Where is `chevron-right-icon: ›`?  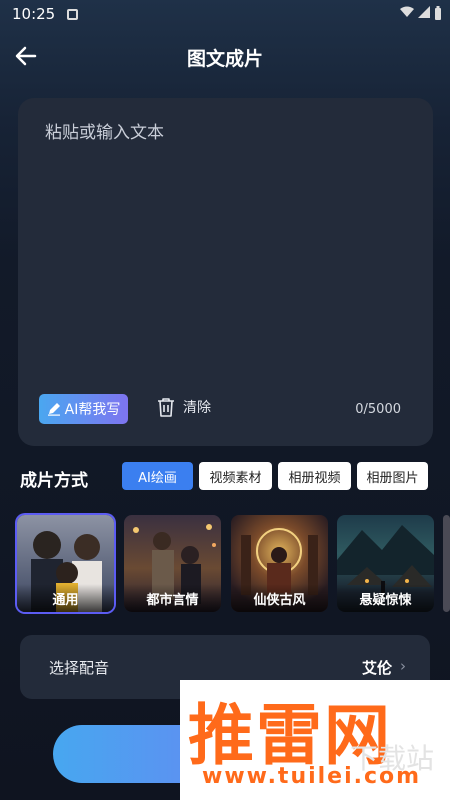 chevron-right-icon: › is located at coordinates (403, 666).